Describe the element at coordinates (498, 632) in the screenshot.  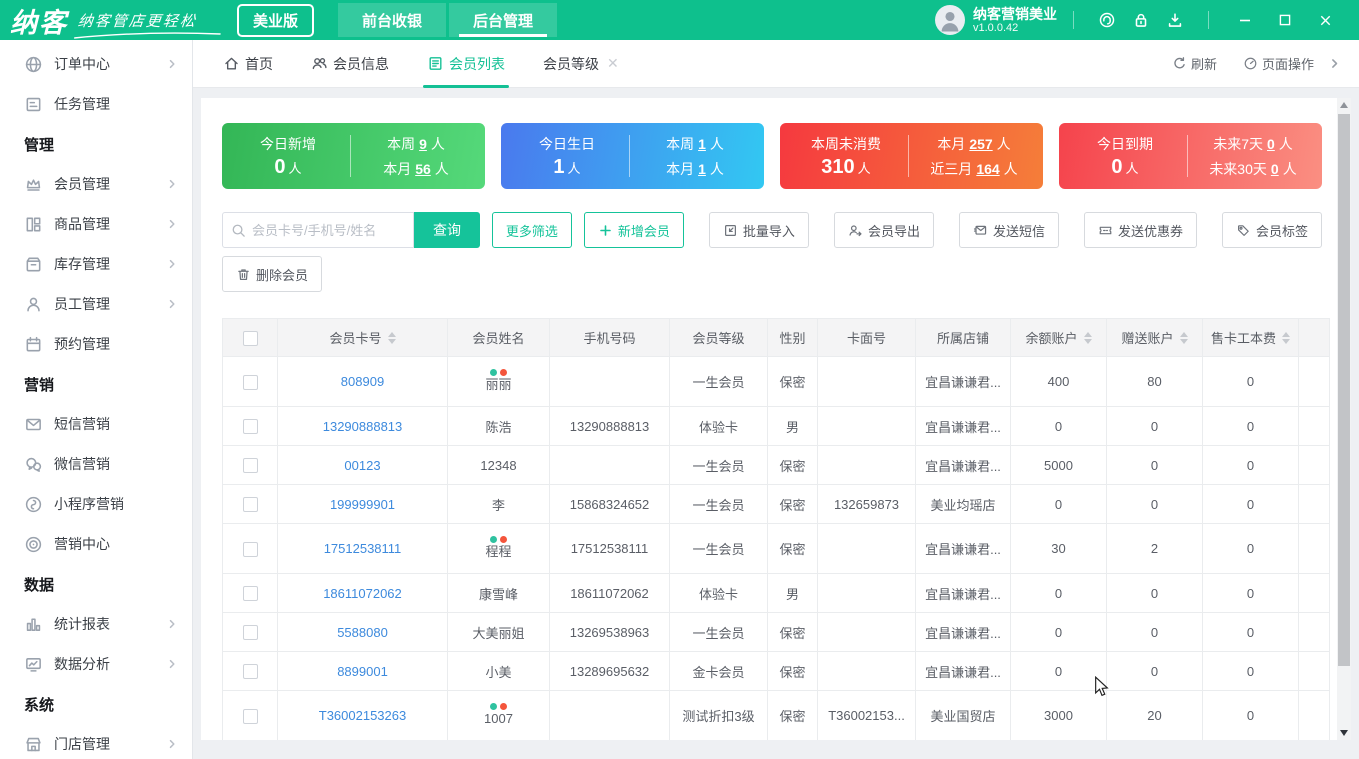
I see `cell-name: 大美丽姐` at that location.